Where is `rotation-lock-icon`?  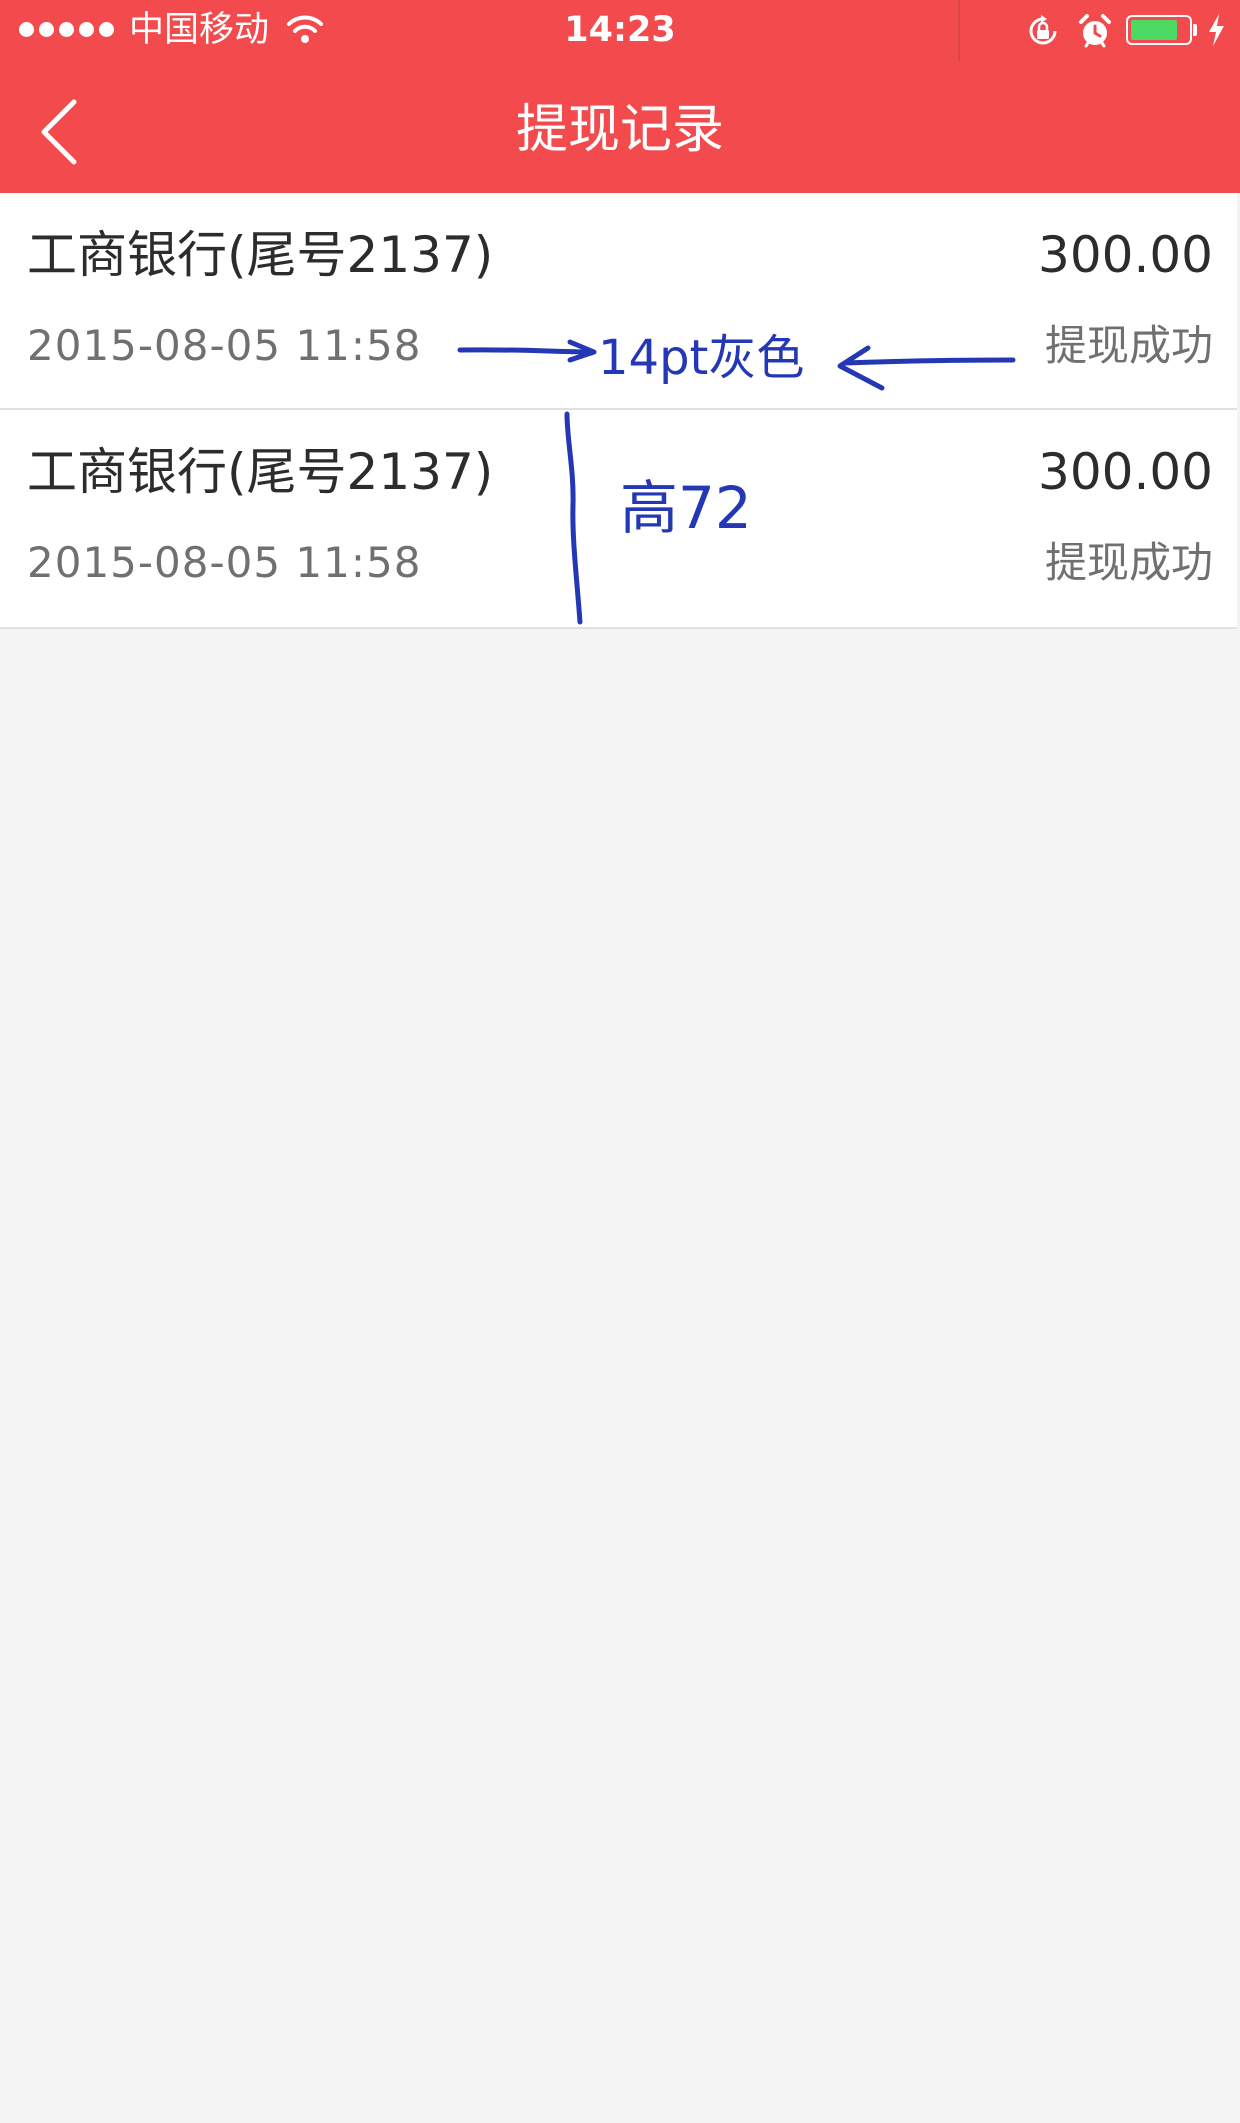
rotation-lock-icon is located at coordinates (1043, 30).